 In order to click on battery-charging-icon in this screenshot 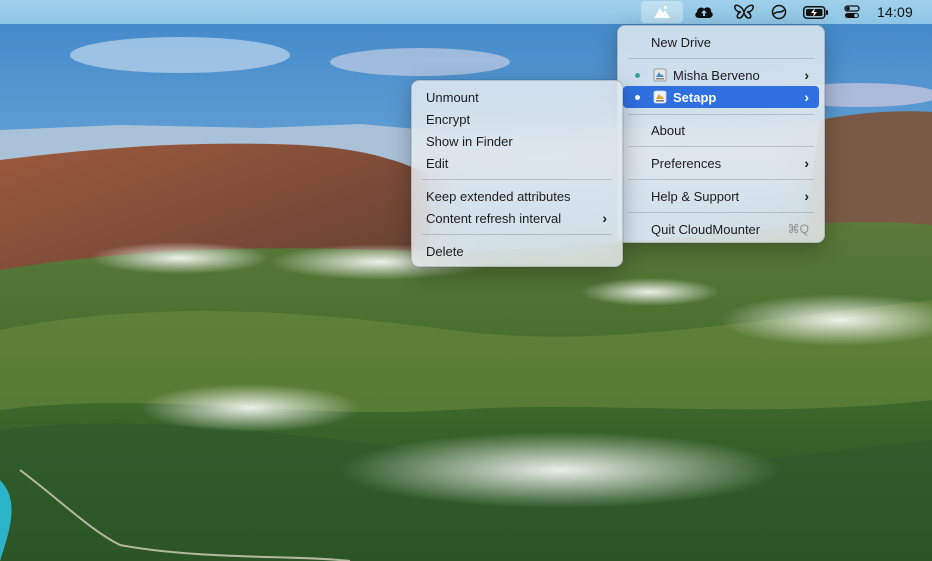, I will do `click(815, 12)`.